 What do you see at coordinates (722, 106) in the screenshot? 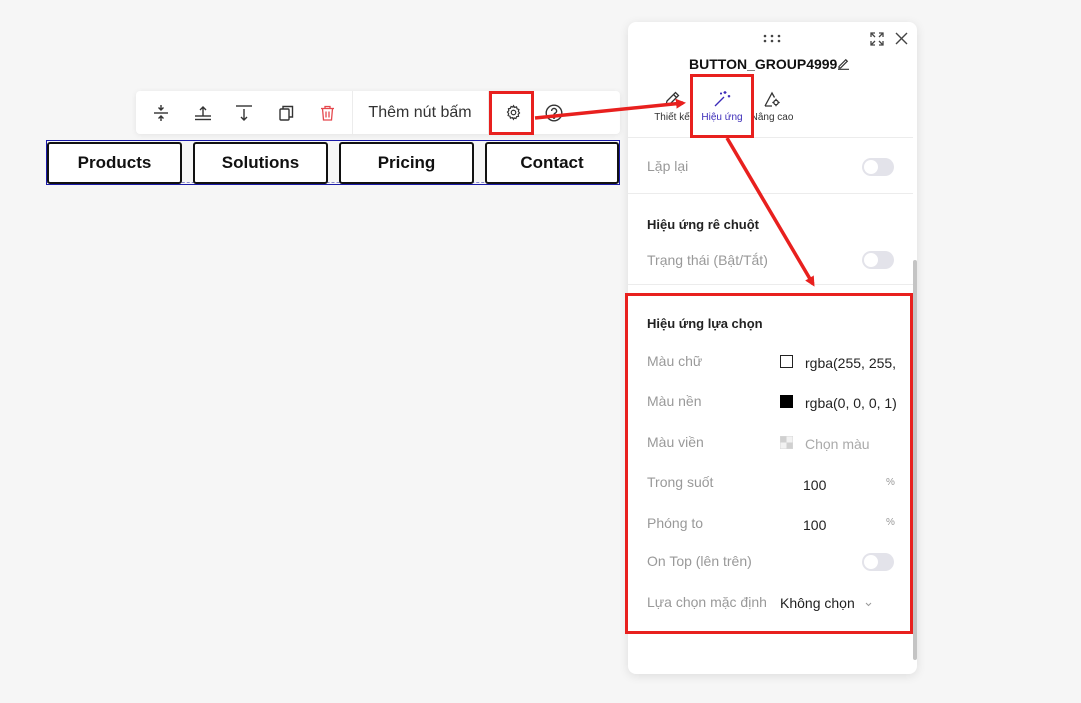
I see `annotation-box-effects-tab` at bounding box center [722, 106].